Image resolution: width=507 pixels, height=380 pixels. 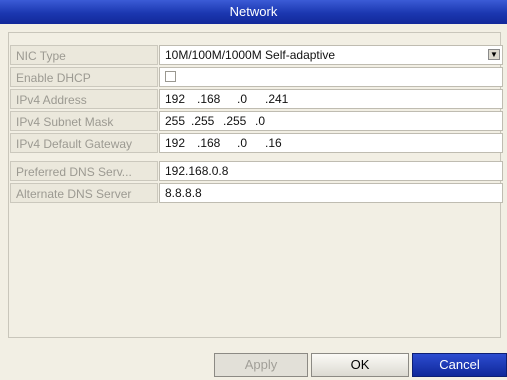 I want to click on enable-dhcp-label: Enable DHCP, so click(x=84, y=77).